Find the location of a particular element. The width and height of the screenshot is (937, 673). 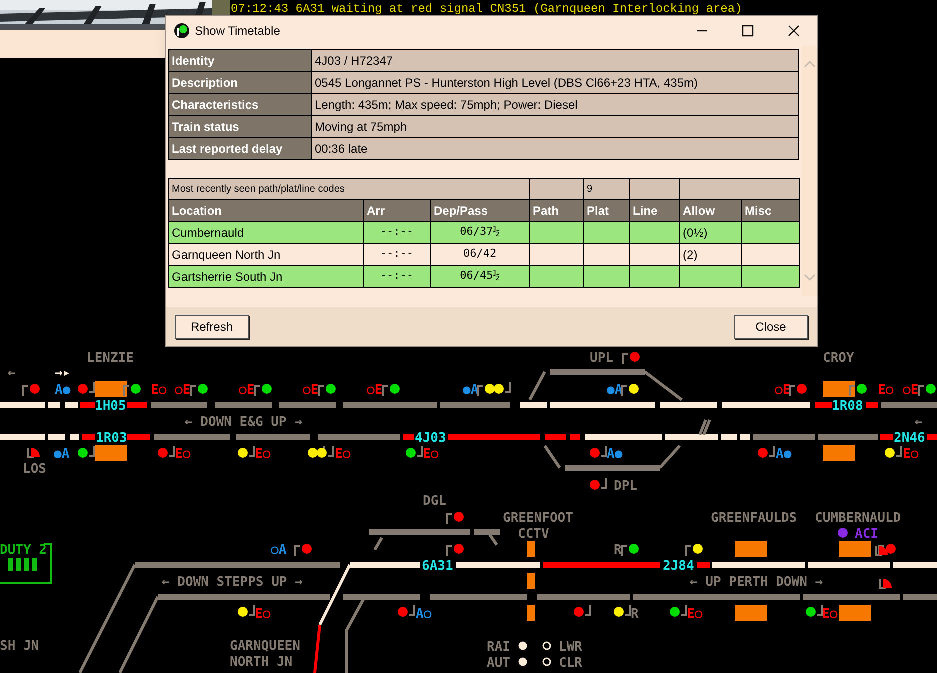

table-cell: (2) is located at coordinates (711, 255).